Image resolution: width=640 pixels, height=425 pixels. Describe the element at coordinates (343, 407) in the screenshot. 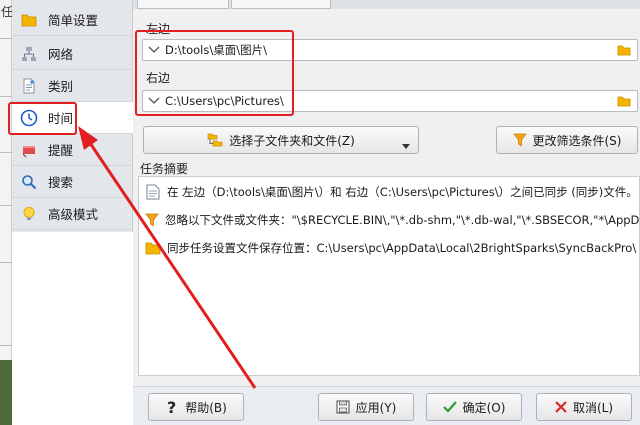

I see `save-icon` at that location.